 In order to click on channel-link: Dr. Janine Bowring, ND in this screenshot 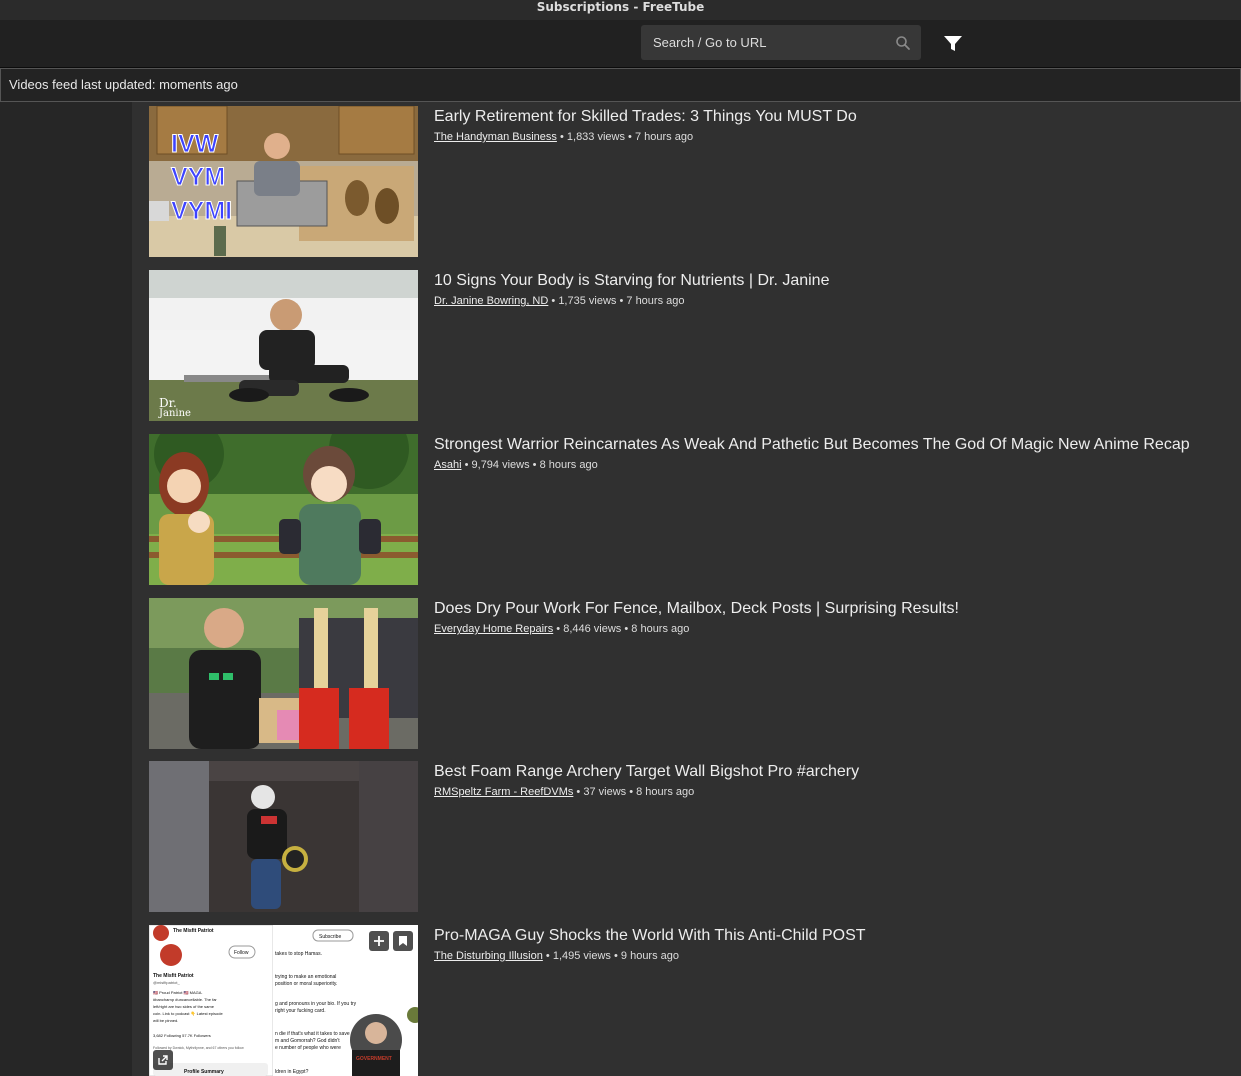, I will do `click(491, 301)`.